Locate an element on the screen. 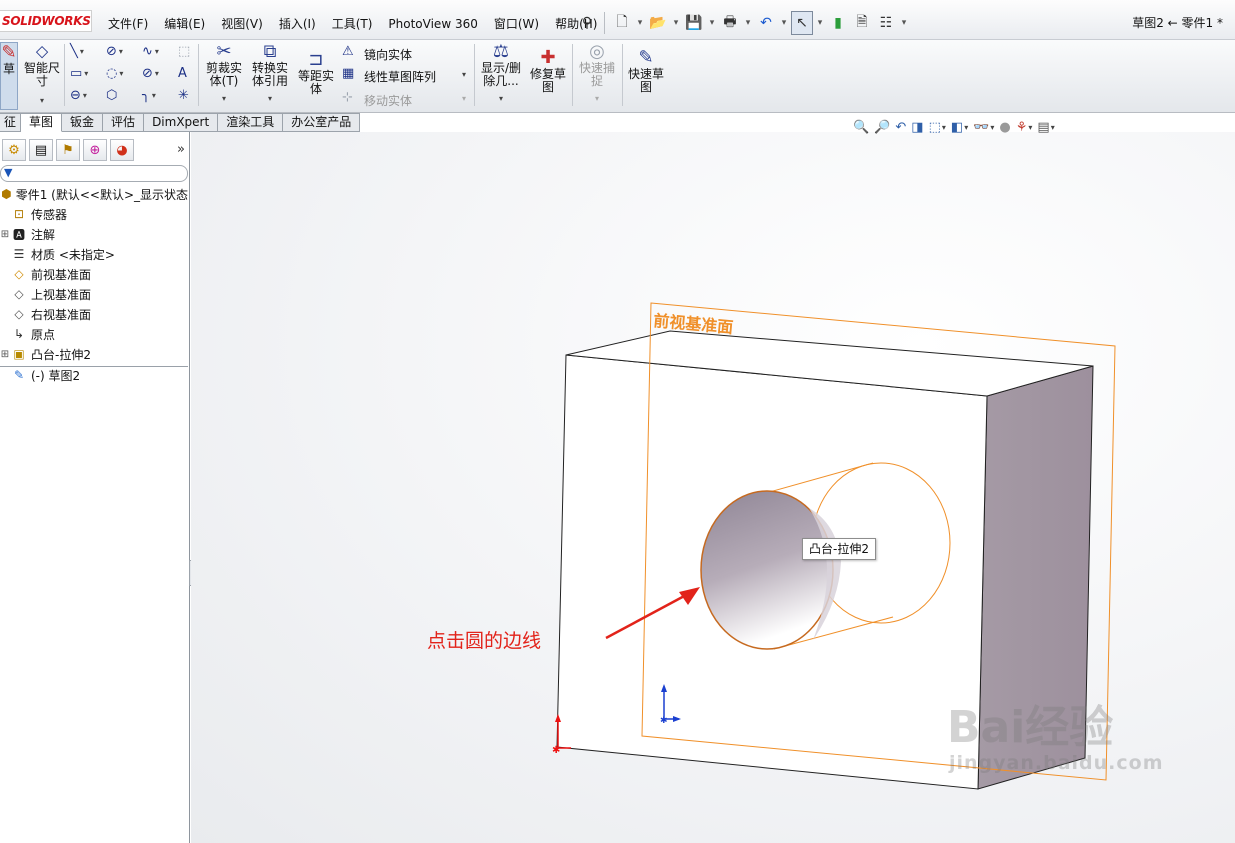  property-manager-icon: ▤ is located at coordinates (41, 150).